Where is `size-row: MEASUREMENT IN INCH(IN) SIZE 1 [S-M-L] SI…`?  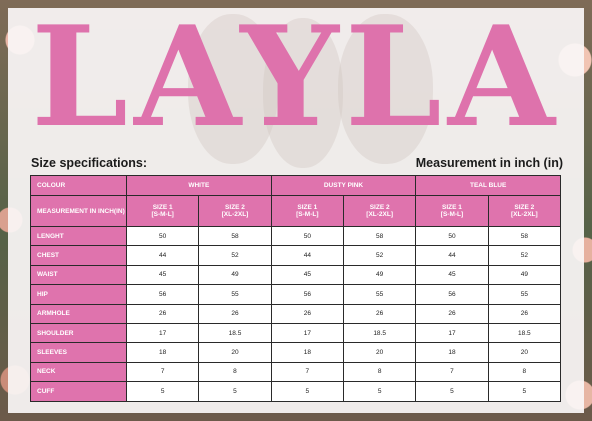 size-row: MEASUREMENT IN INCH(IN) SIZE 1 [S-M-L] SI… is located at coordinates (296, 211).